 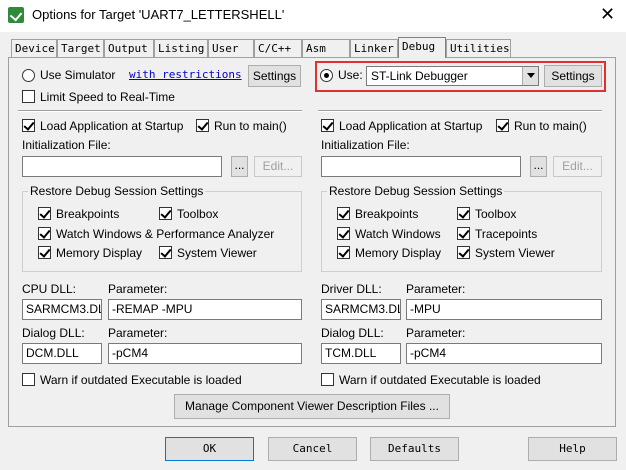 I want to click on window-title: Options for Target 'UART7_LETTERSHELL', so click(x=158, y=14).